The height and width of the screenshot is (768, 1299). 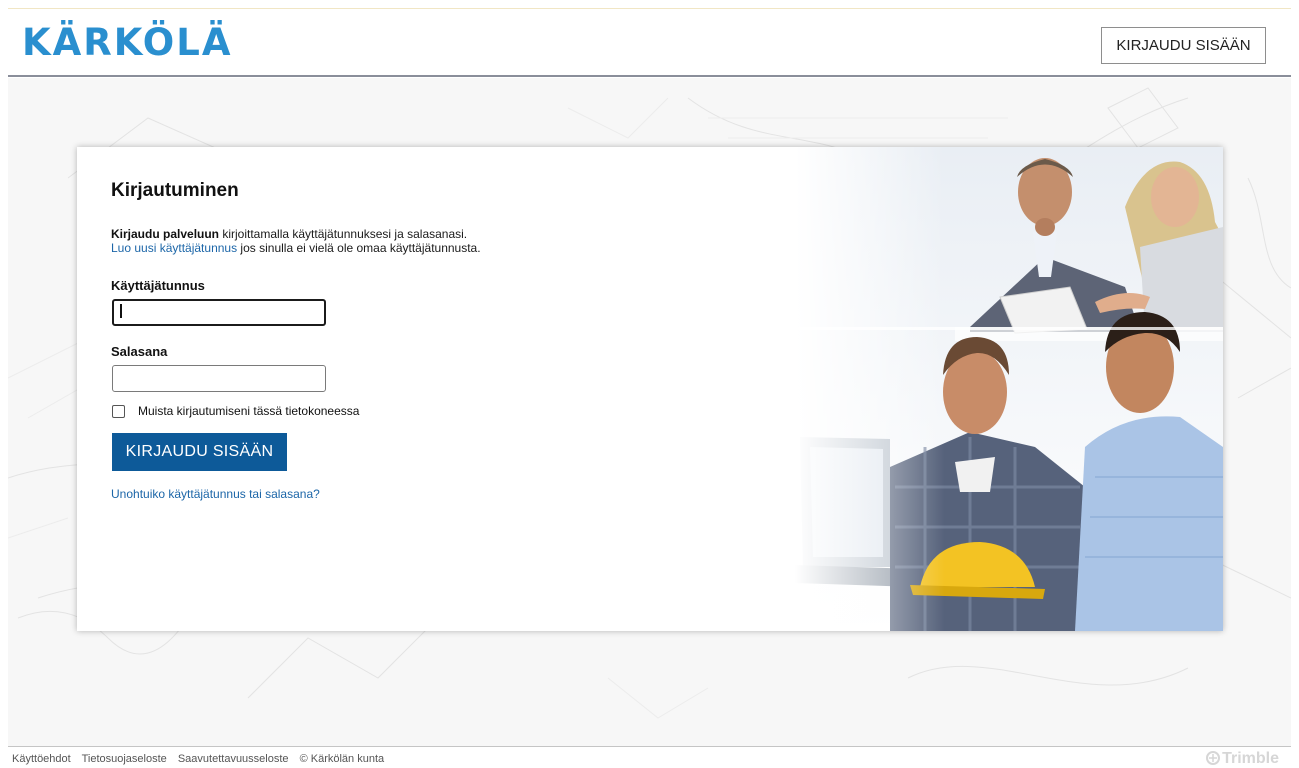 I want to click on register-link: Luo uusi käyttäjätunnus, so click(x=174, y=248).